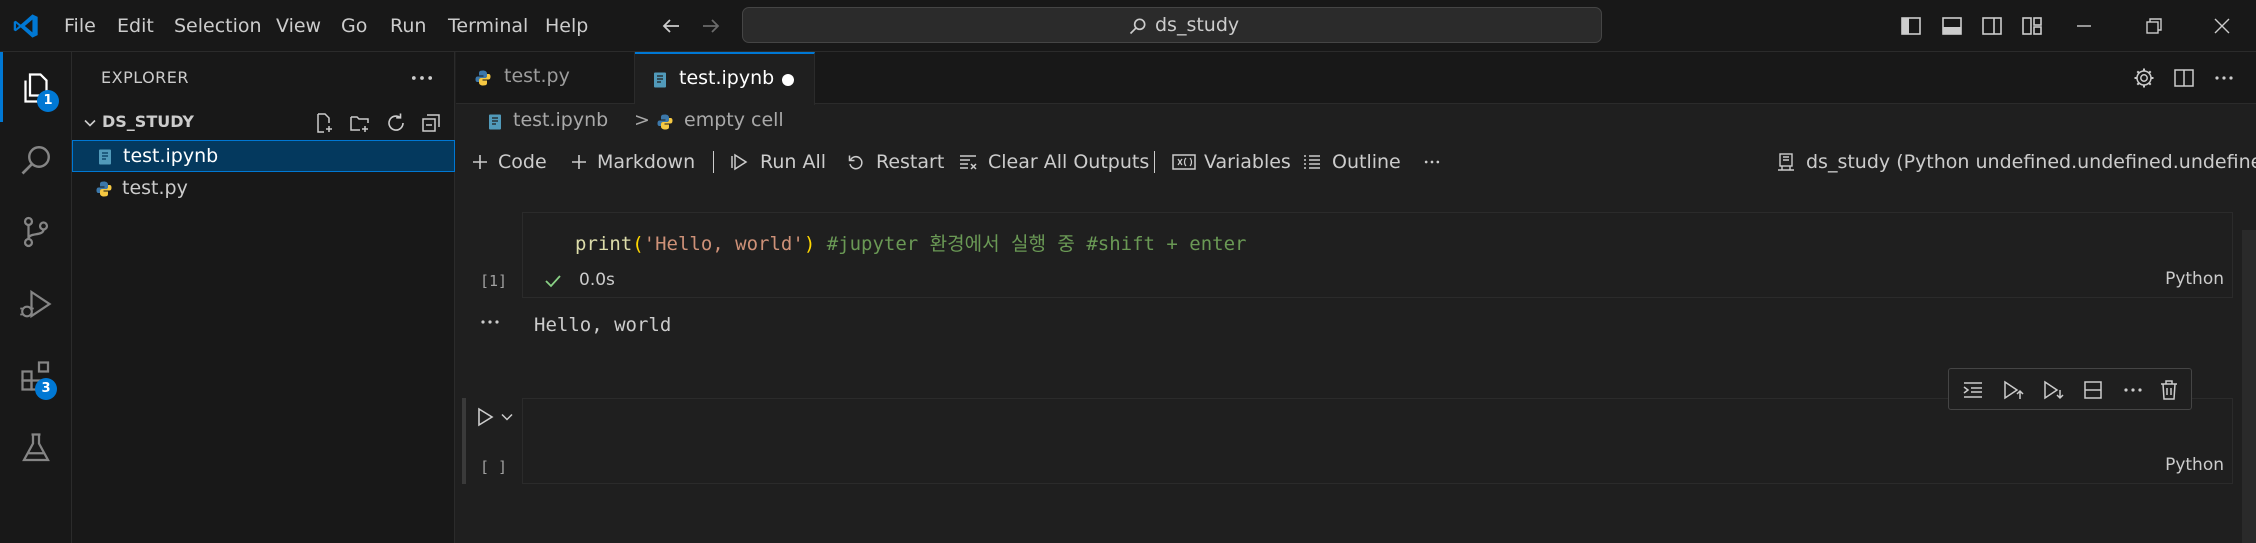 This screenshot has height=543, width=2256. What do you see at coordinates (80, 26) in the screenshot?
I see `menu-file: File` at bounding box center [80, 26].